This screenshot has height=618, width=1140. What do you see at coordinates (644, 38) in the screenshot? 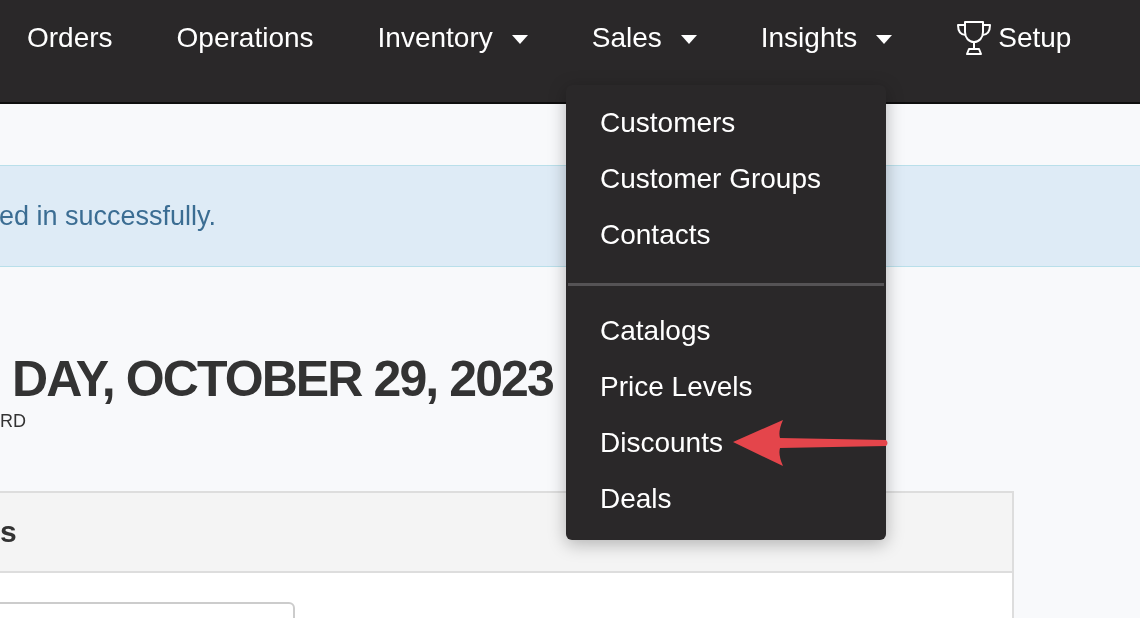
I see `nav-dropdown: Sales` at bounding box center [644, 38].